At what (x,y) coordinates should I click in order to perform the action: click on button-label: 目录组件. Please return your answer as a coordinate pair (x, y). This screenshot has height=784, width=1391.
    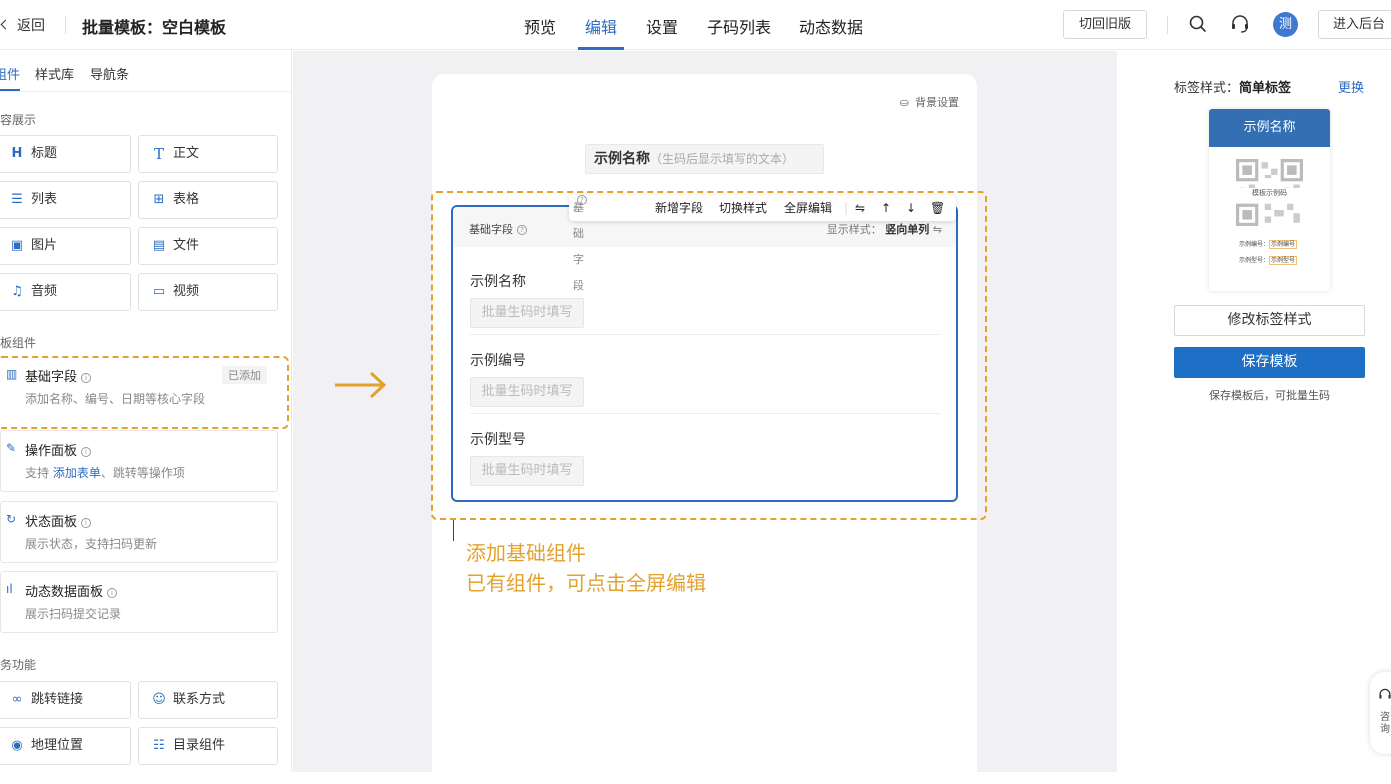
    Looking at the image, I should click on (199, 745).